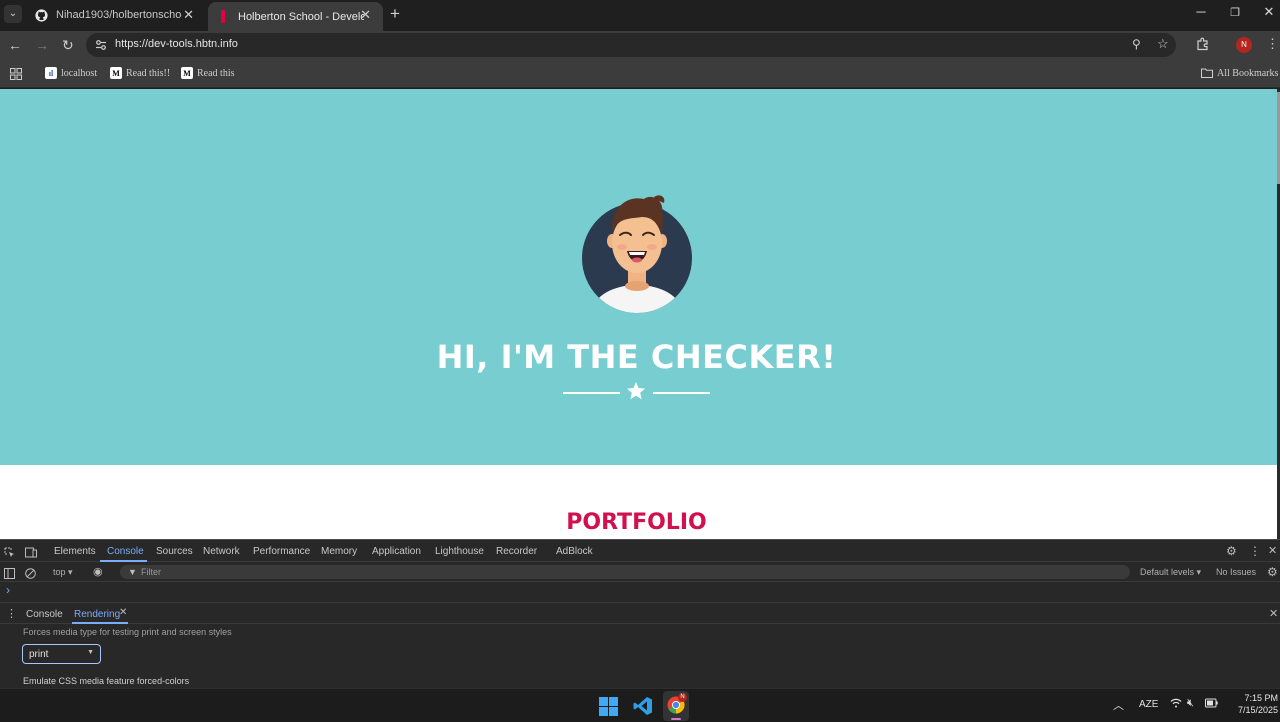 The height and width of the screenshot is (722, 1280). Describe the element at coordinates (1231, 551) in the screenshot. I see `settings-gear-icon: ⚙` at that location.